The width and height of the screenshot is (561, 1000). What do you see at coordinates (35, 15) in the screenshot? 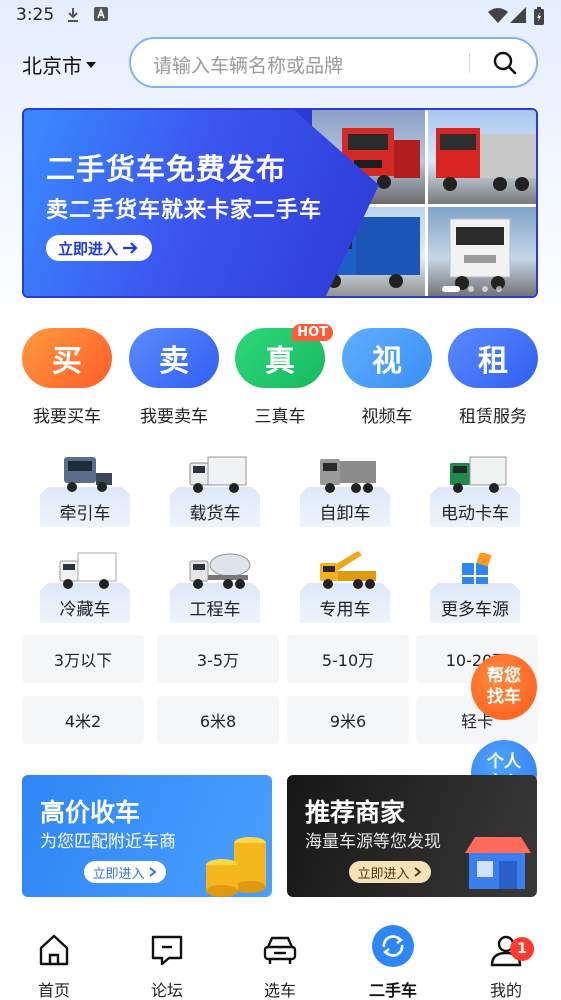
I see `status-time: 3:25` at bounding box center [35, 15].